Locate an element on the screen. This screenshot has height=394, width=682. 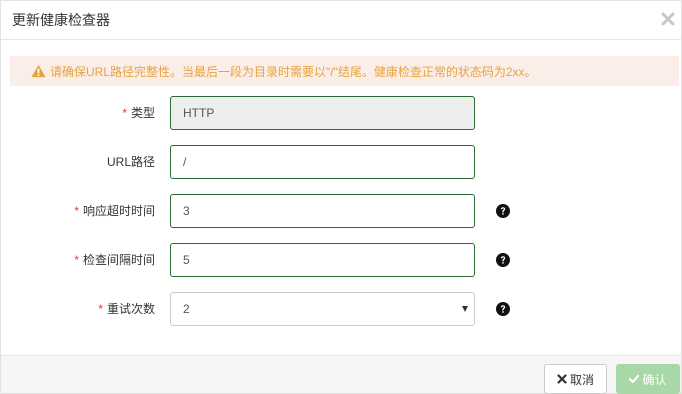
retries-label: * 重试次数 is located at coordinates (126, 309).